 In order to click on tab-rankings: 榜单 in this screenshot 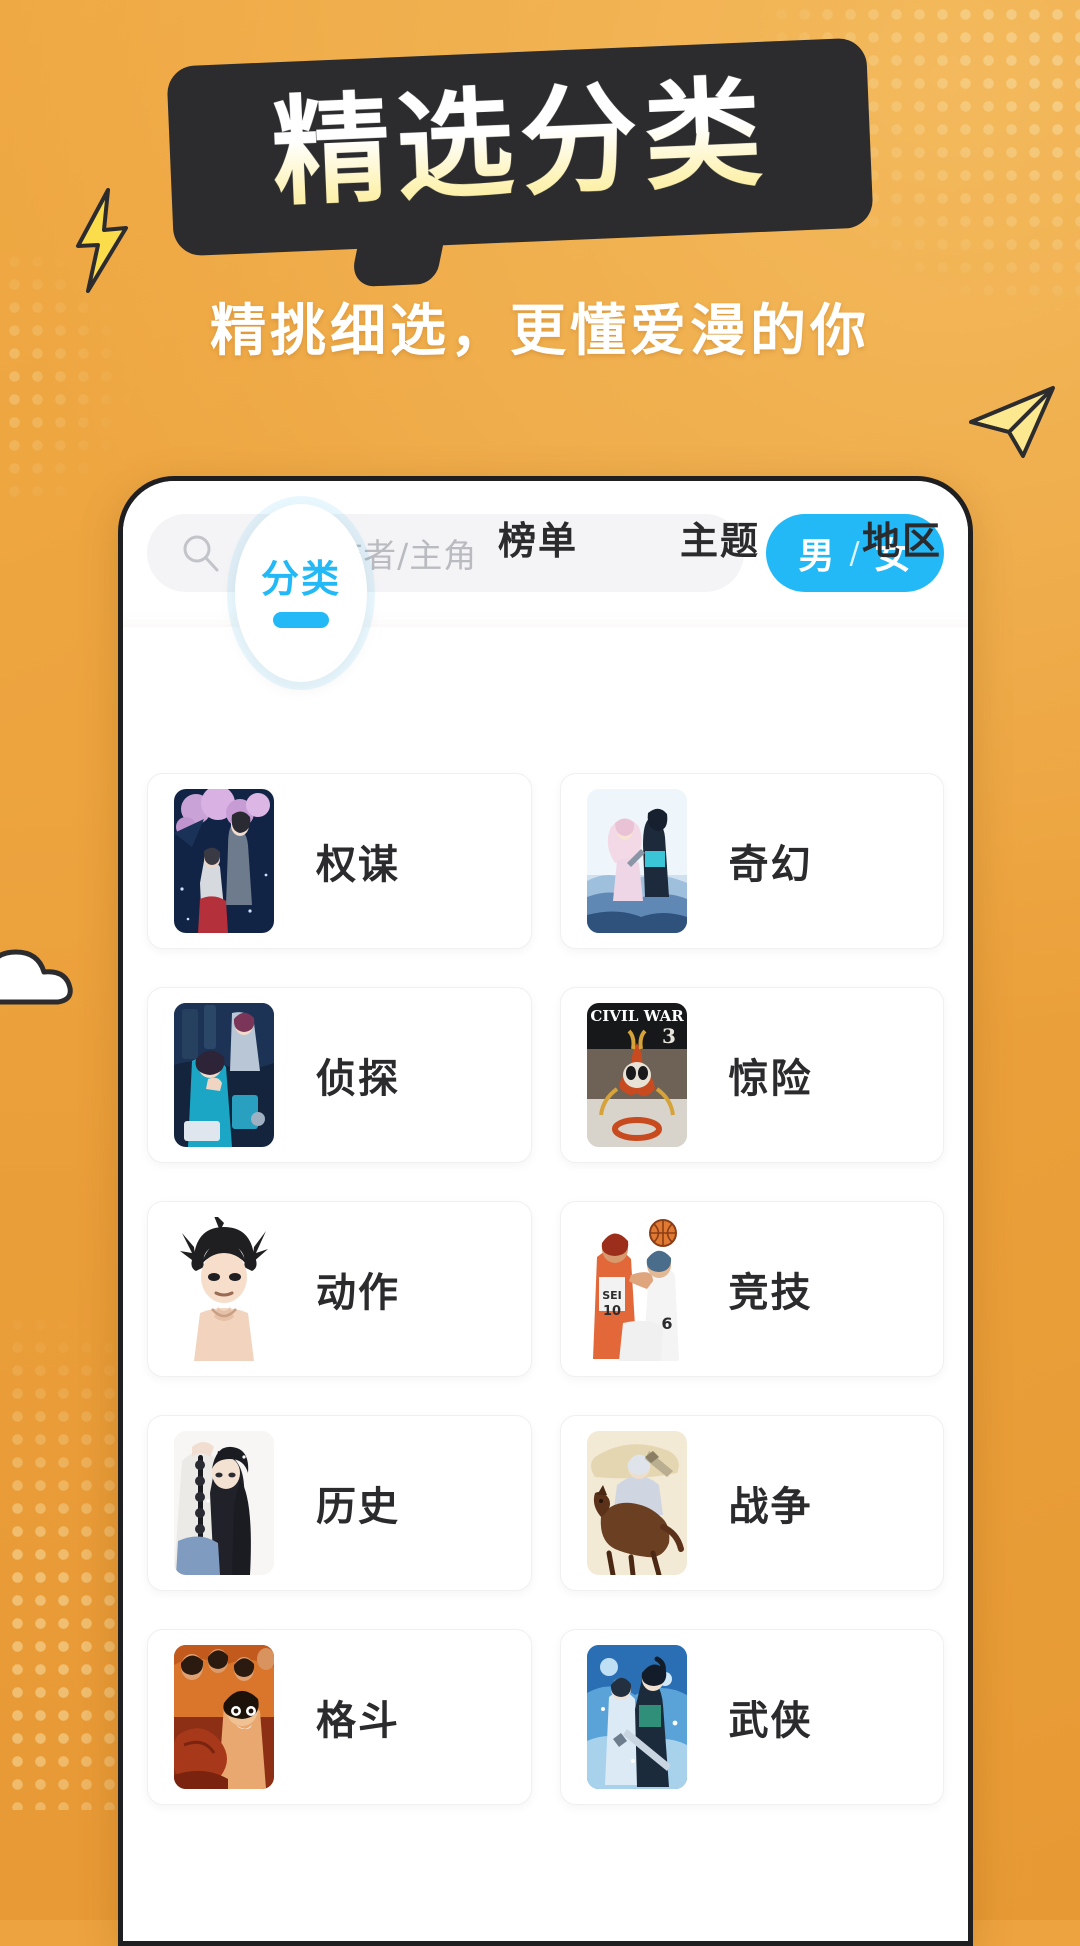, I will do `click(538, 537)`.